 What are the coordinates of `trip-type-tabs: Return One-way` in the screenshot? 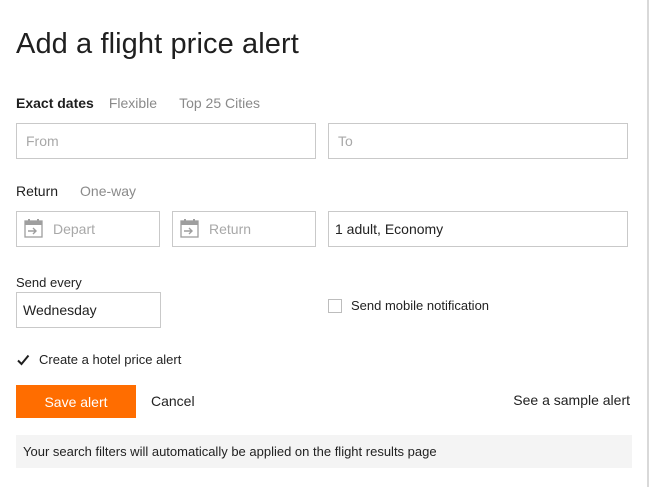 It's located at (83, 191).